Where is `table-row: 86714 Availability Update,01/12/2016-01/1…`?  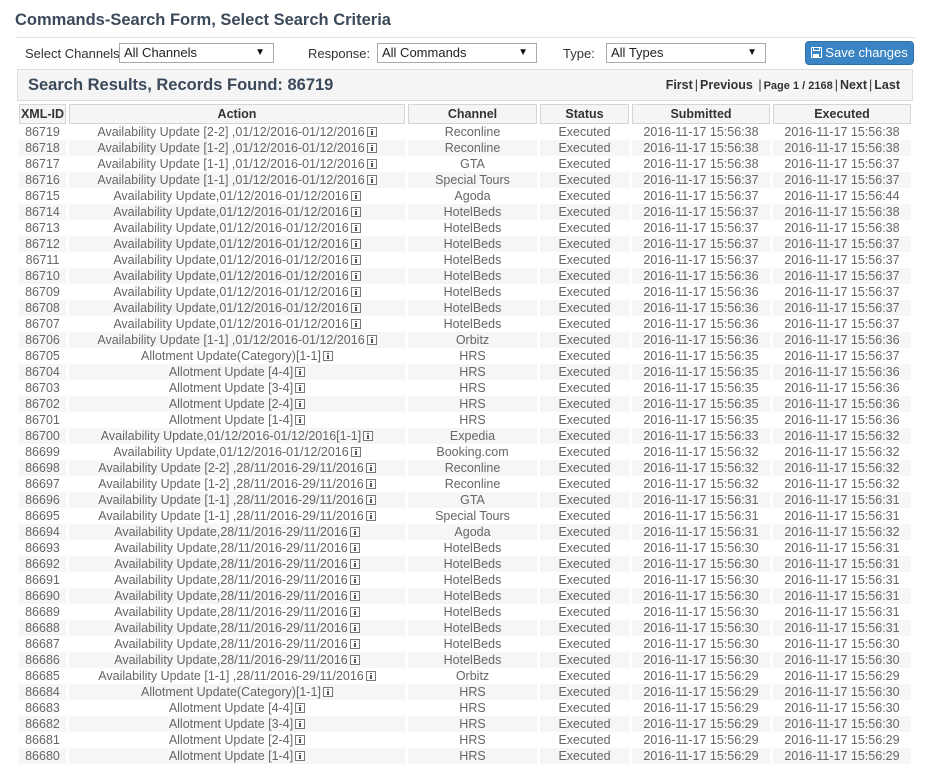
table-row: 86714 Availability Update,01/12/2016-01/1… is located at coordinates (465, 212).